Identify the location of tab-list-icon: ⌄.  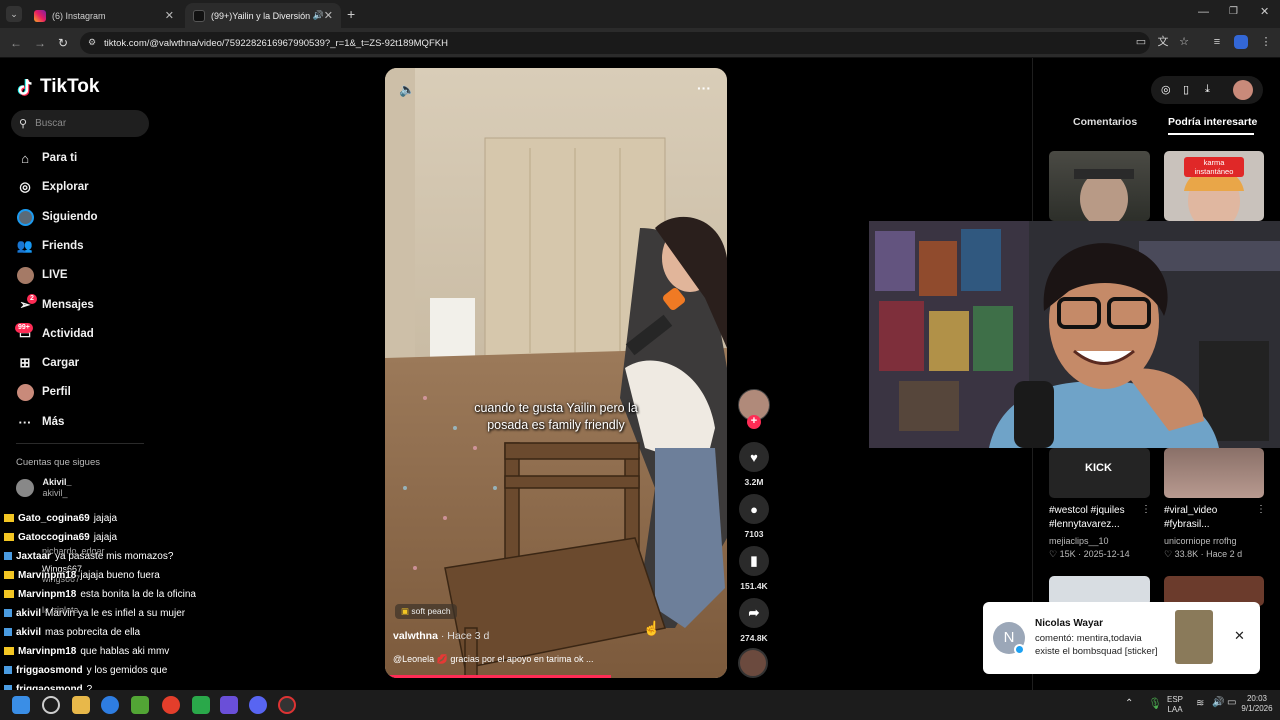
(14, 14).